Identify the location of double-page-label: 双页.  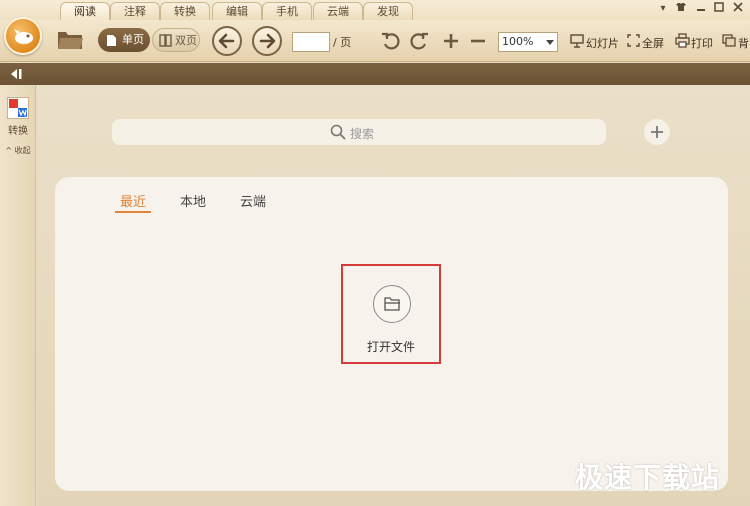
(186, 40).